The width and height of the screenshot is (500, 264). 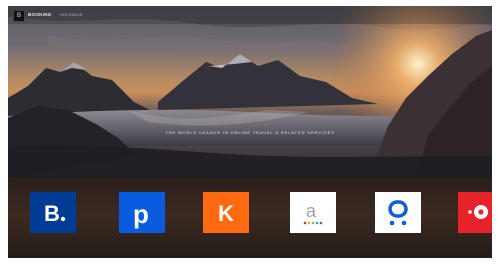 I want to click on brand-tile-agoda: a, so click(x=313, y=214).